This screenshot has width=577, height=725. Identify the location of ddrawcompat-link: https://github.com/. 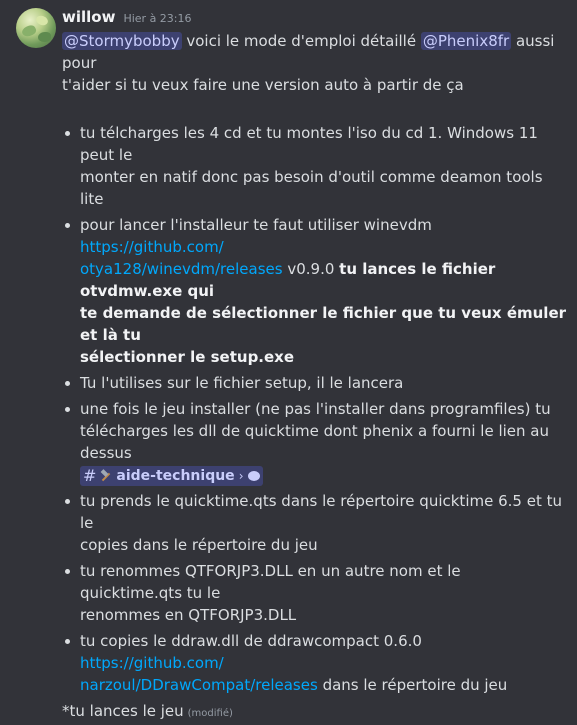
(152, 663).